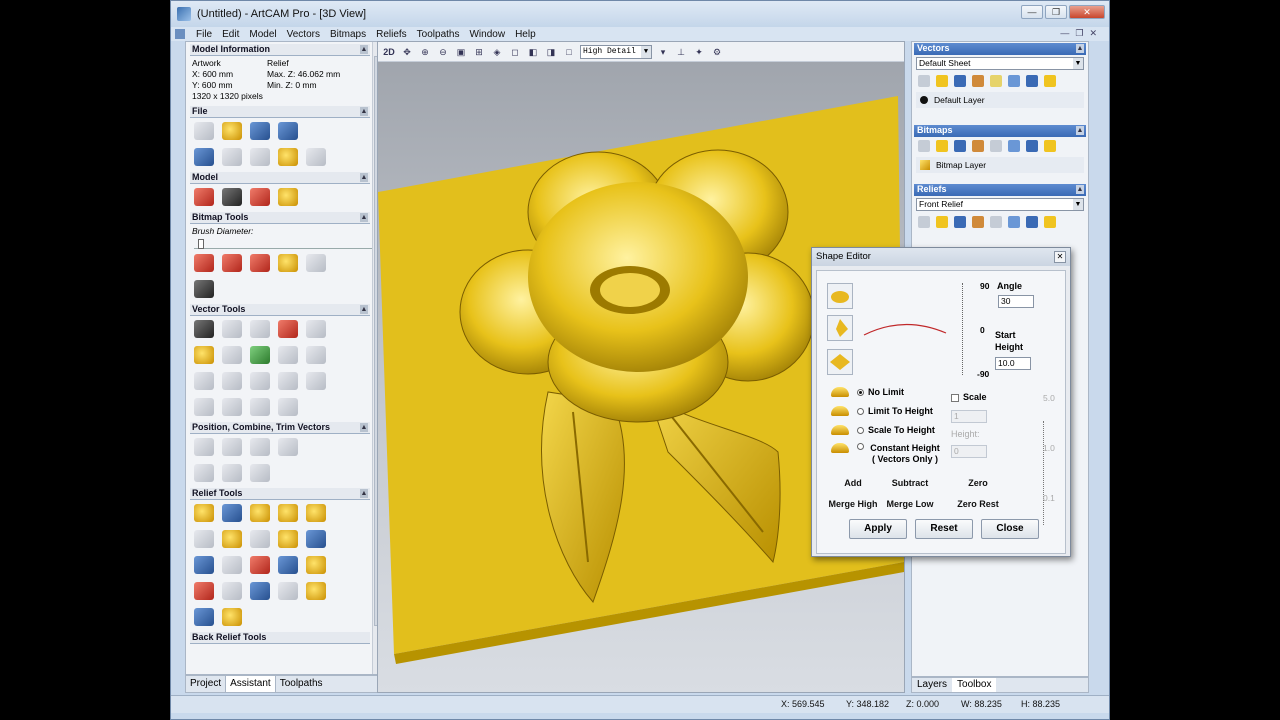  I want to click on light-icon: ✦, so click(699, 52).